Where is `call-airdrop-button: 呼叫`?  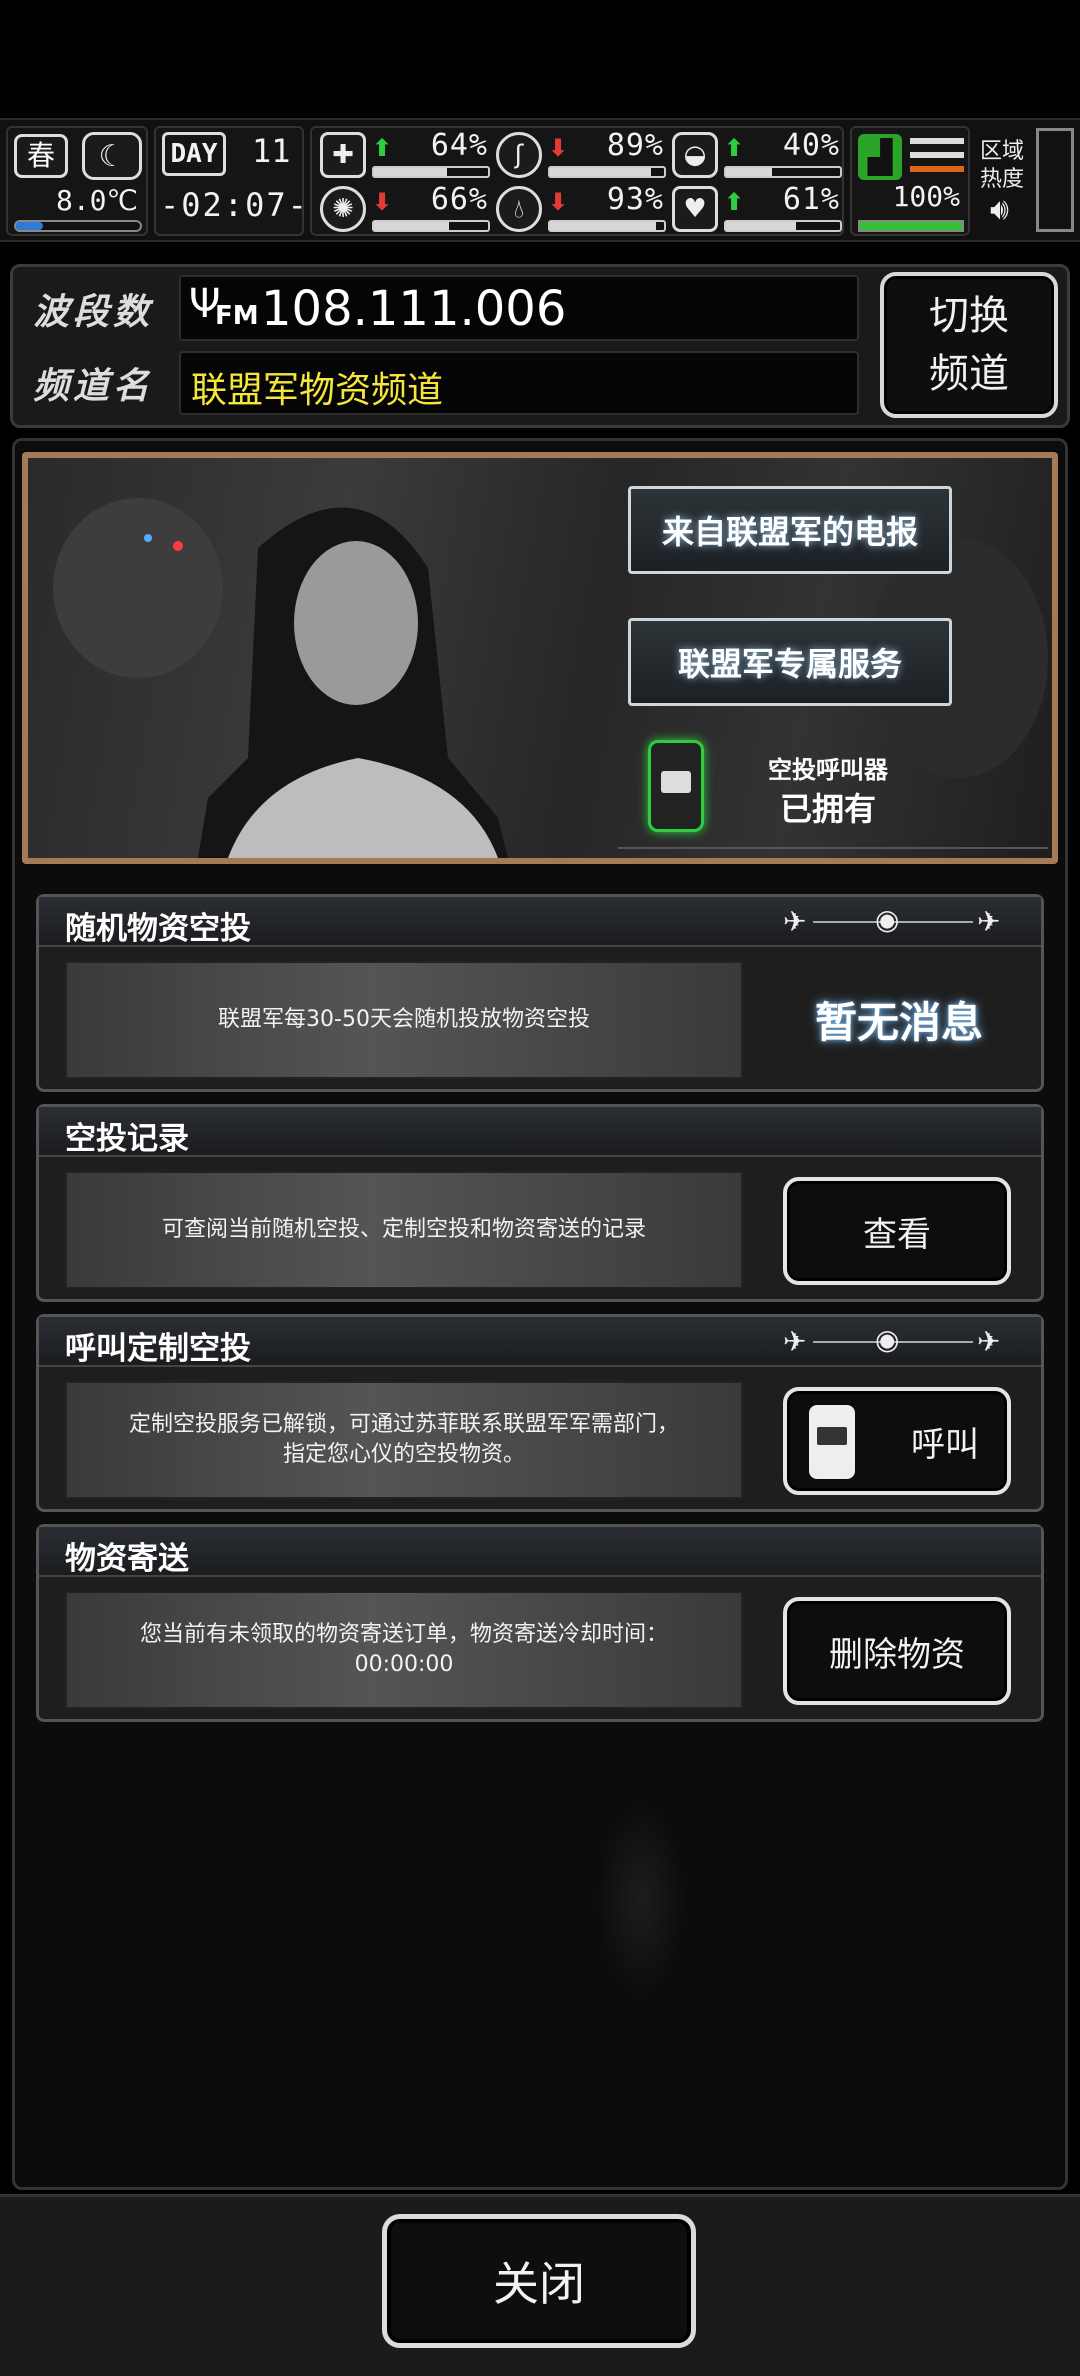
call-airdrop-button: 呼叫 is located at coordinates (897, 1441).